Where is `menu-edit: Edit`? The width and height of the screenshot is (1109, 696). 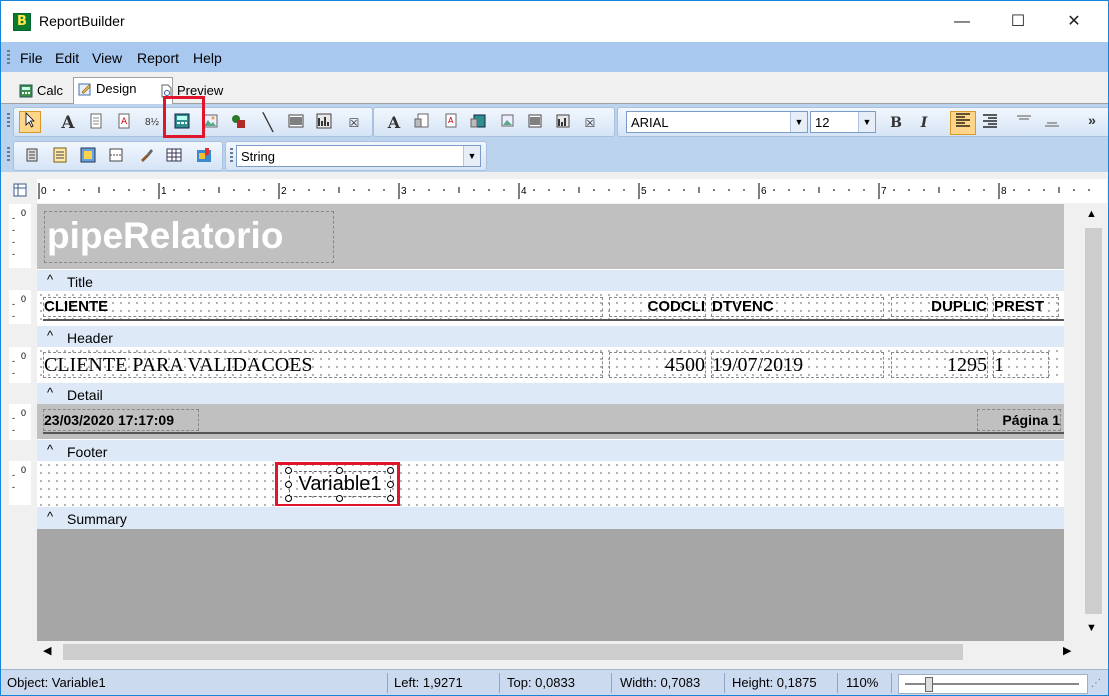
menu-edit: Edit is located at coordinates (67, 58).